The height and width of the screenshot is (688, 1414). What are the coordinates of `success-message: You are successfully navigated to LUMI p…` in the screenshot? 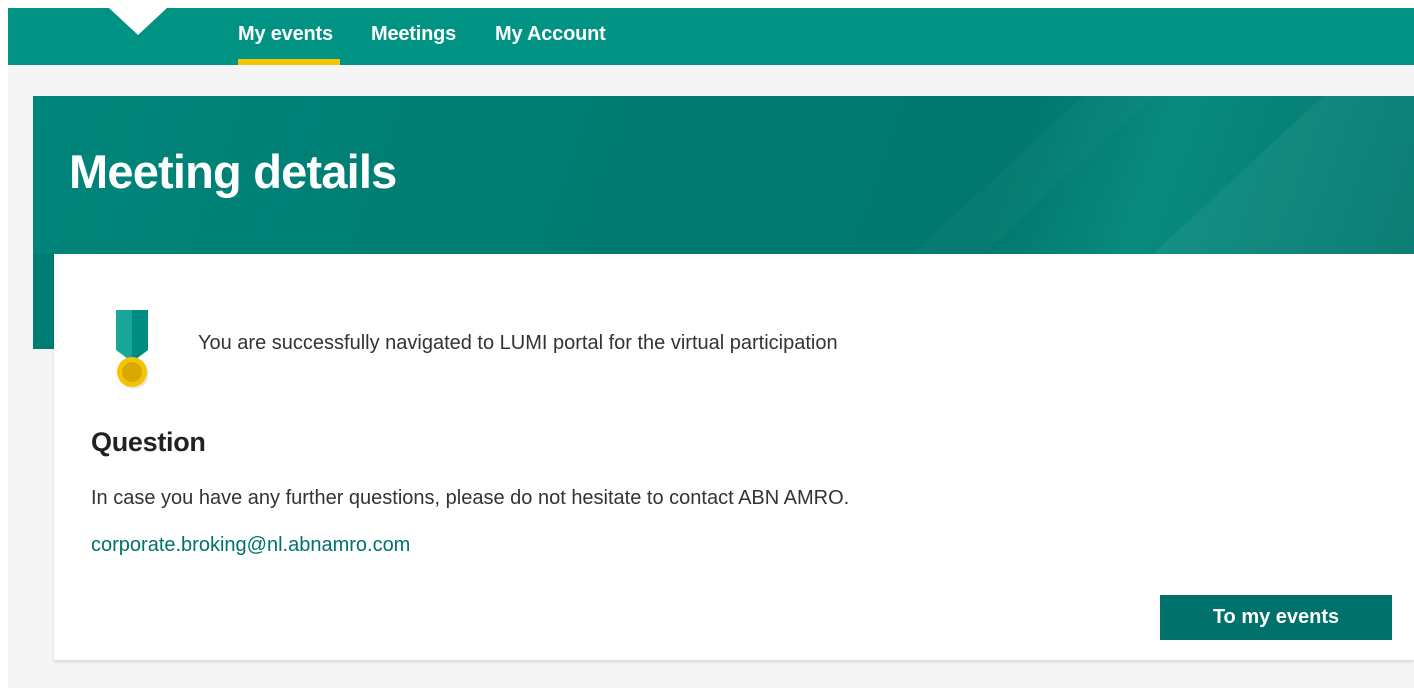 It's located at (518, 343).